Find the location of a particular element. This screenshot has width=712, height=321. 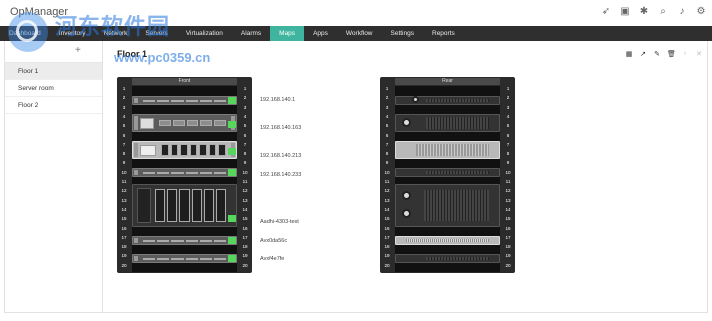

top-icons: ➶ ▣ ✱ ⌕ ♪ ⚙ is located at coordinates (653, 12).